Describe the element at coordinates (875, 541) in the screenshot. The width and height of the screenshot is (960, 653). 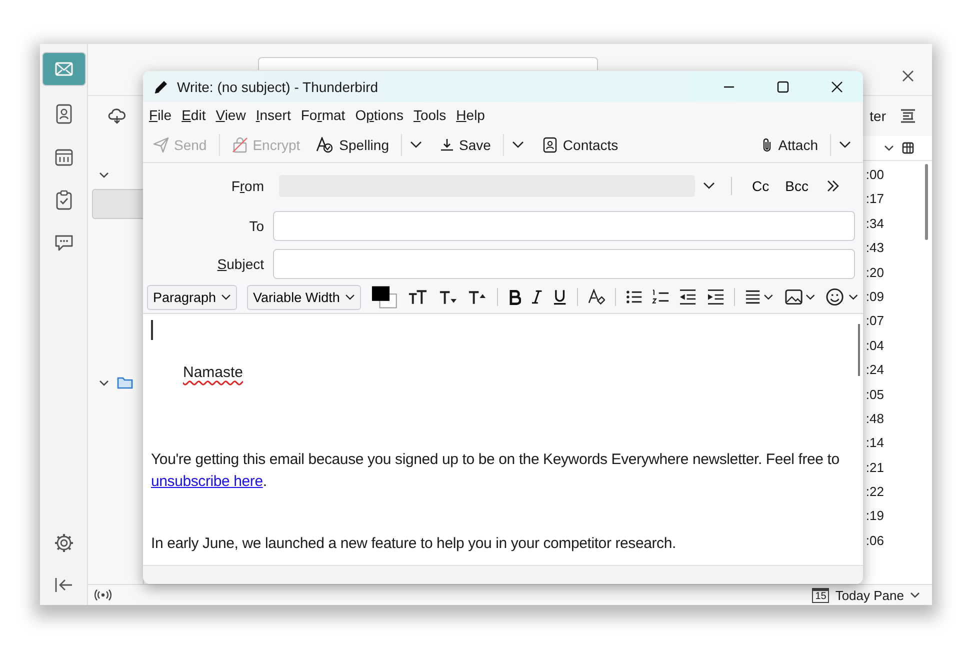
I see `time-cell-text: :06` at that location.